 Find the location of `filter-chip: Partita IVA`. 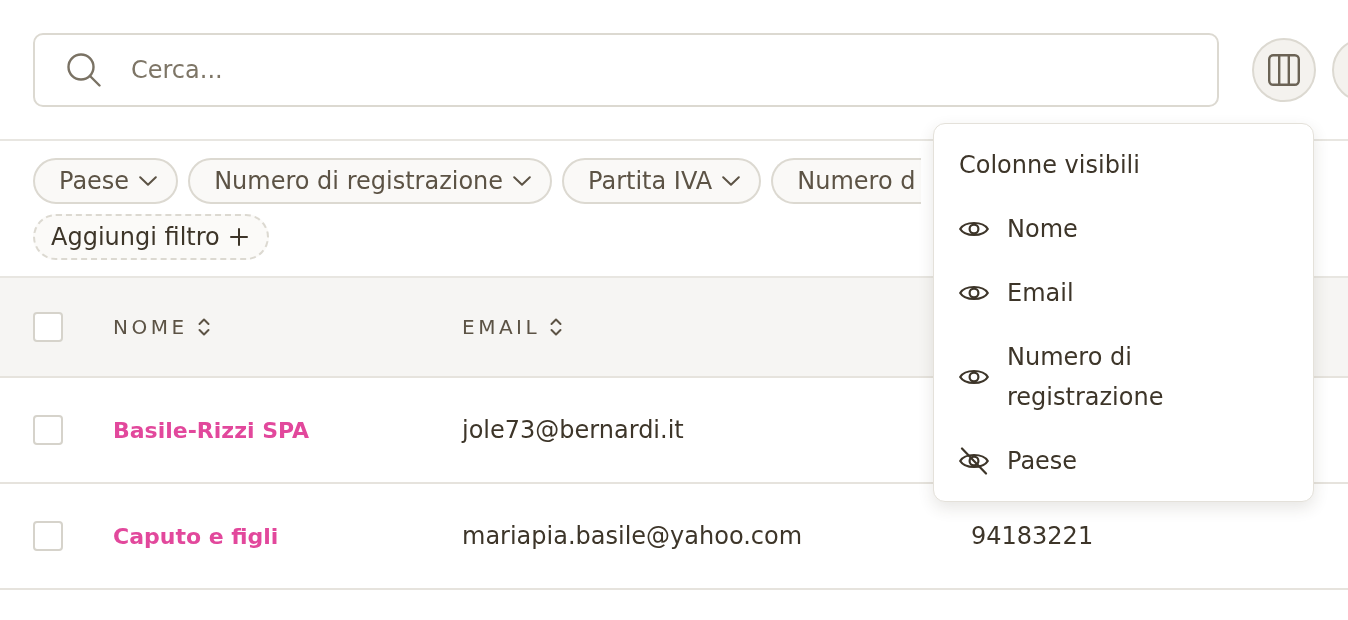

filter-chip: Partita IVA is located at coordinates (662, 181).